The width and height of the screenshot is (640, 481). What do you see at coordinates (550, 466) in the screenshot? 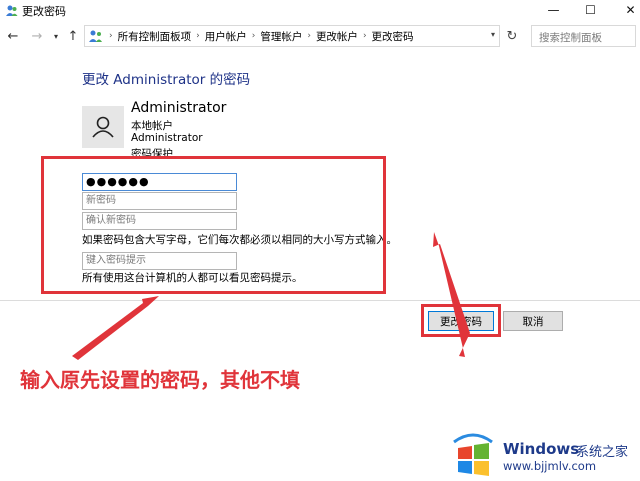
I see `watermark-url: www.bjjmlv.com` at bounding box center [550, 466].